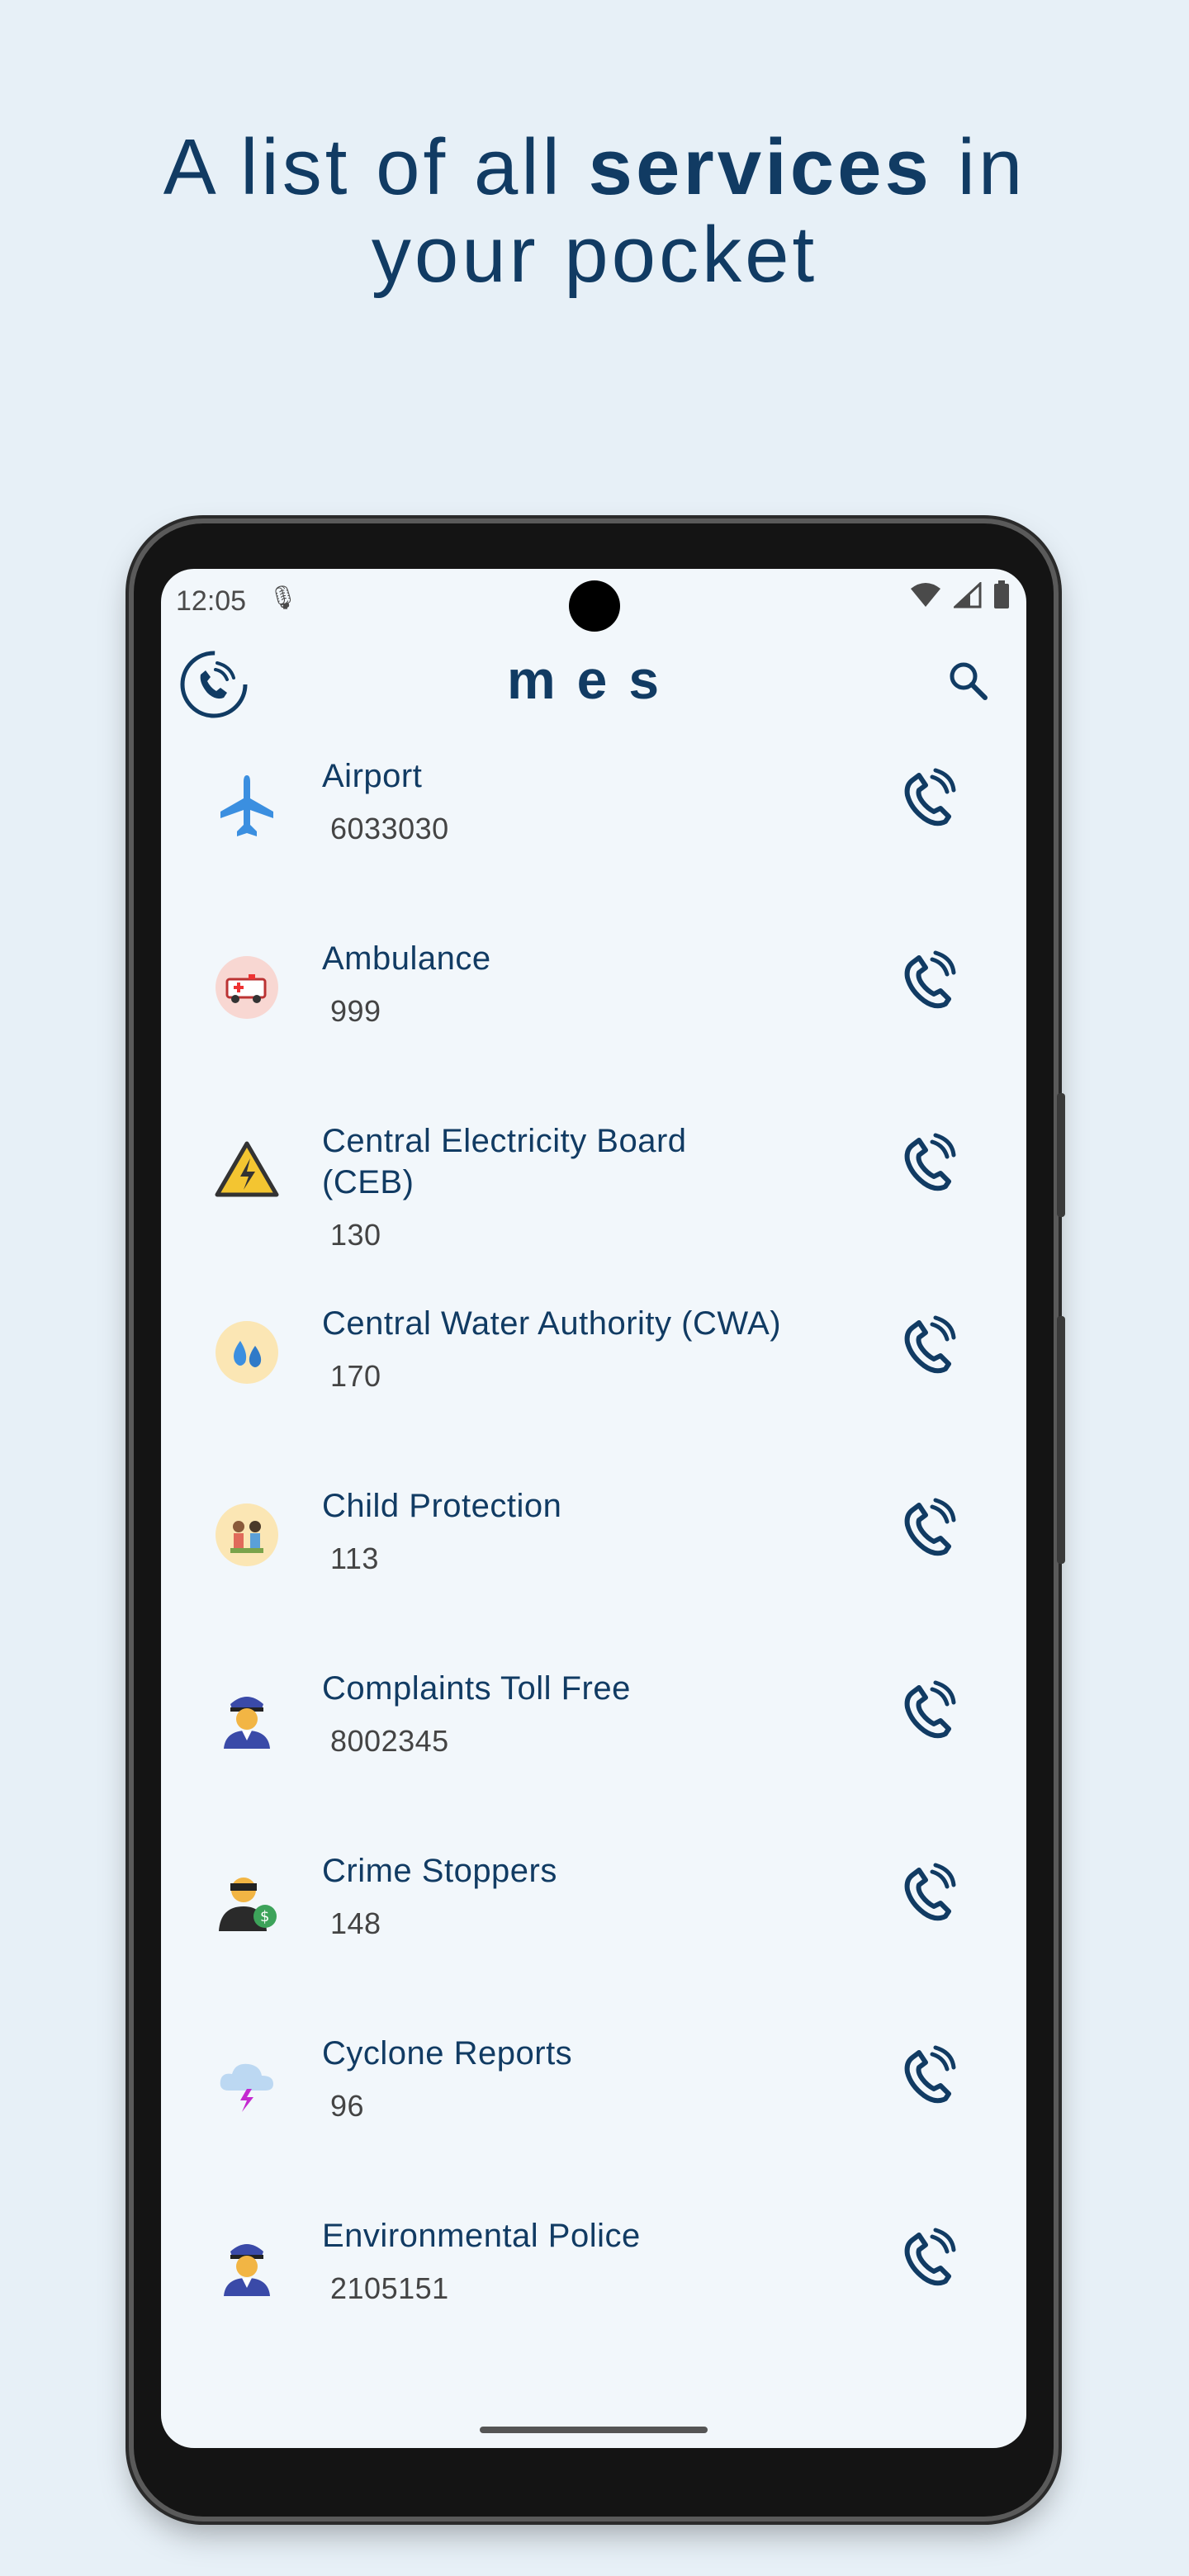 Image resolution: width=1189 pixels, height=2576 pixels. I want to click on status-time: 12:05, so click(211, 601).